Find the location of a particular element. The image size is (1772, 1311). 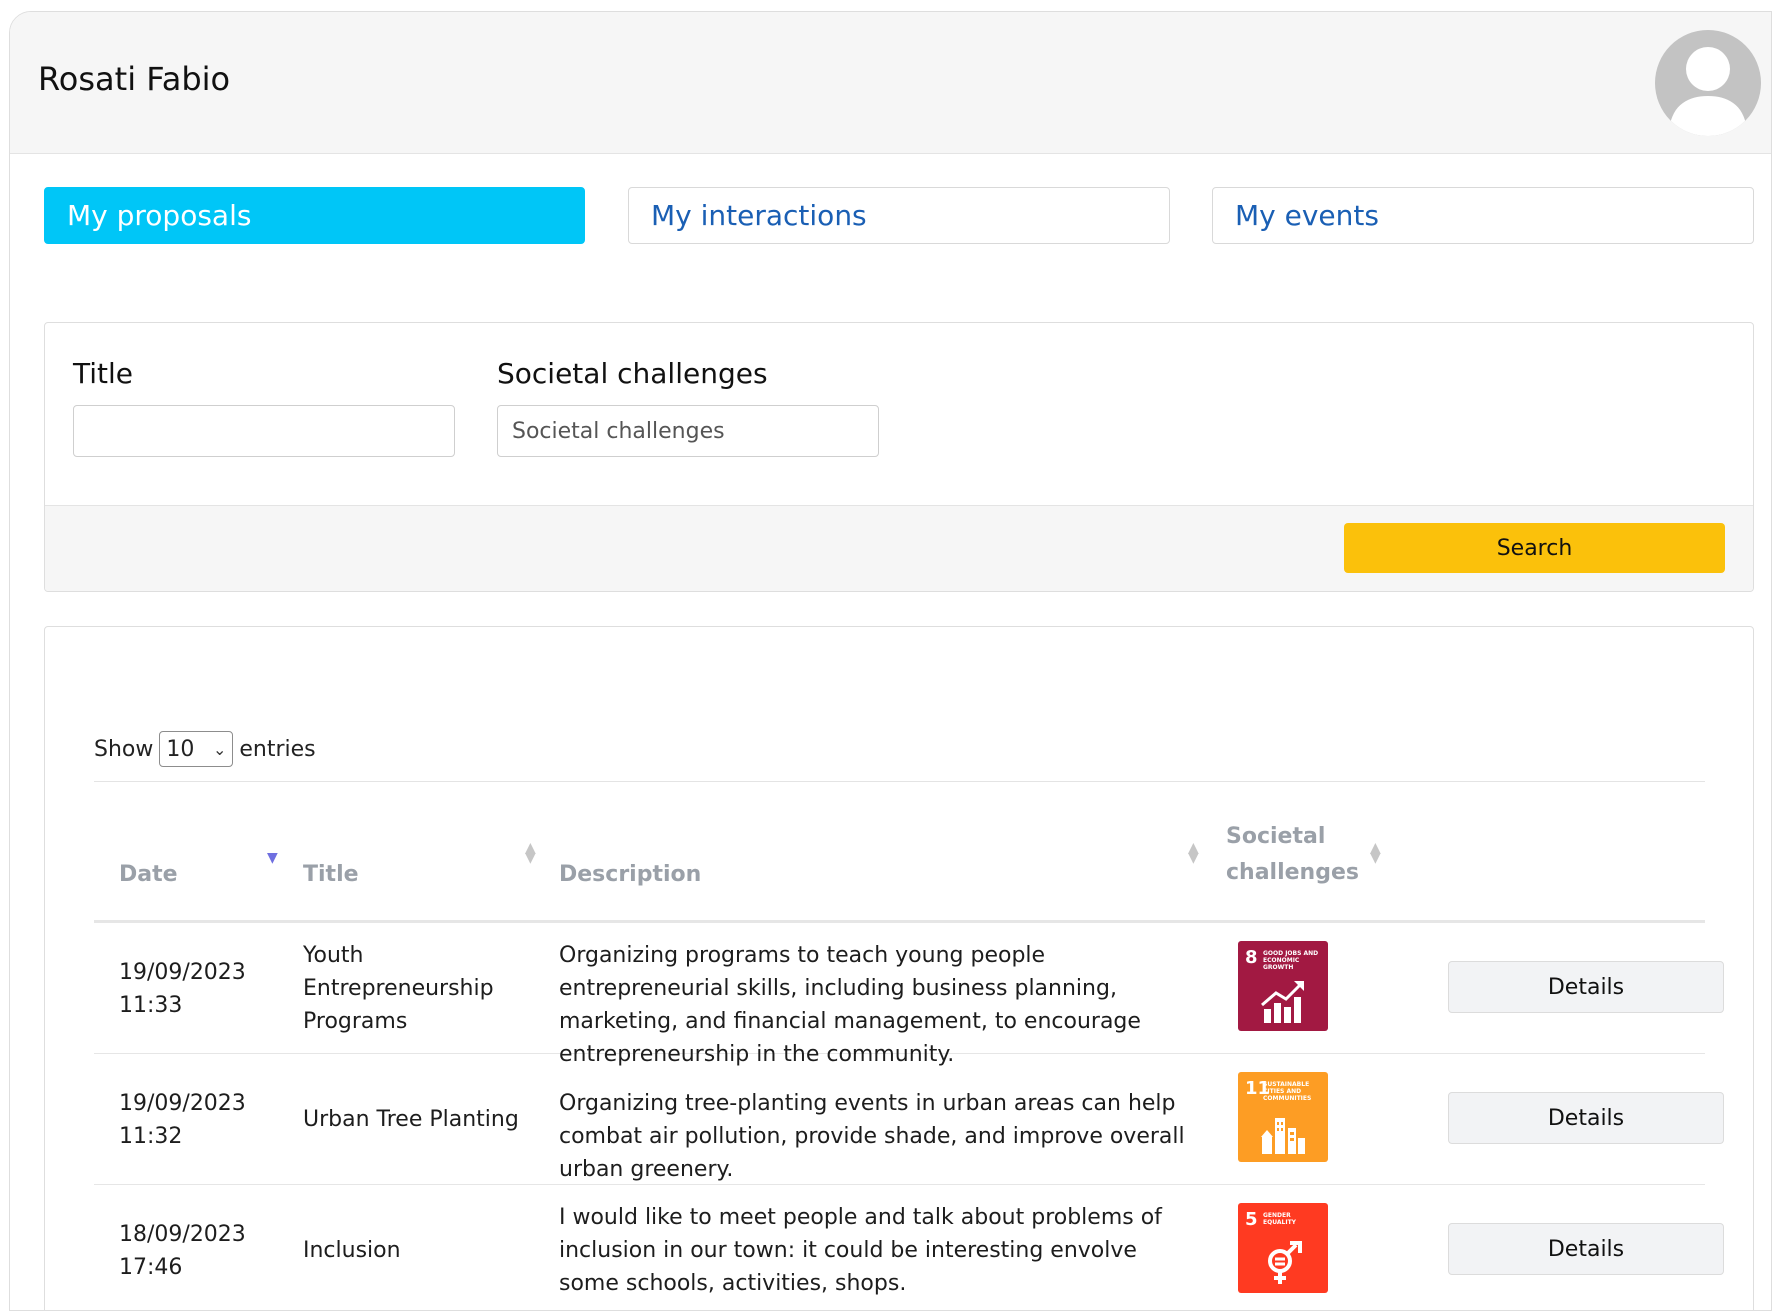

row-title: Youth Entrepreneurship Programs is located at coordinates (398, 988).